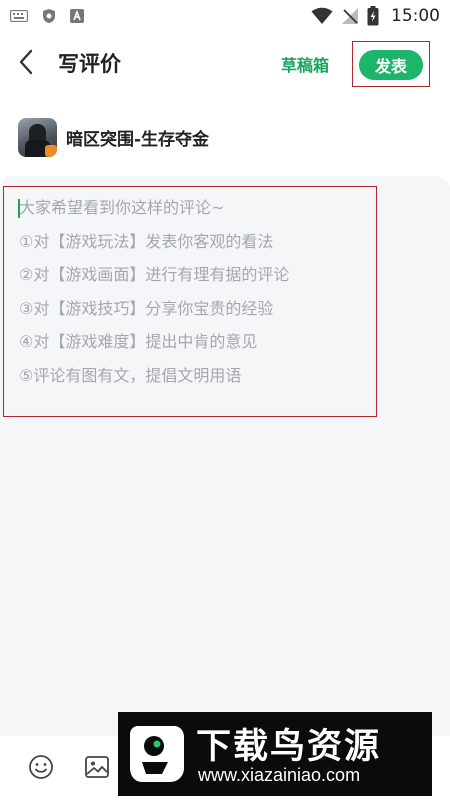  I want to click on page-title: 写评价, so click(89, 64).